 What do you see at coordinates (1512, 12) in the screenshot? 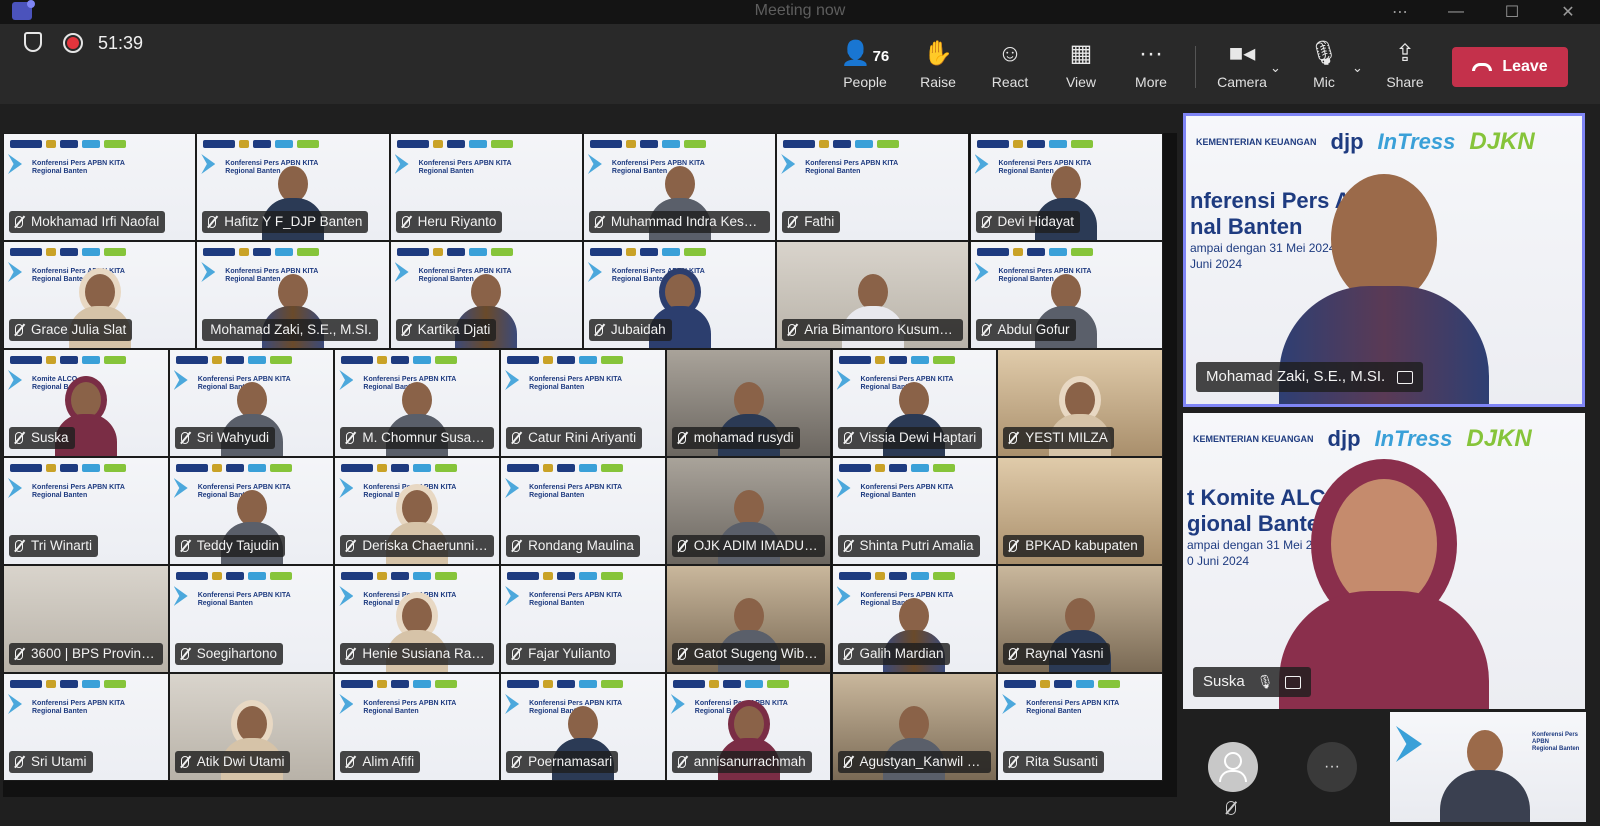
I see `maximize-icon: ☐` at bounding box center [1512, 12].